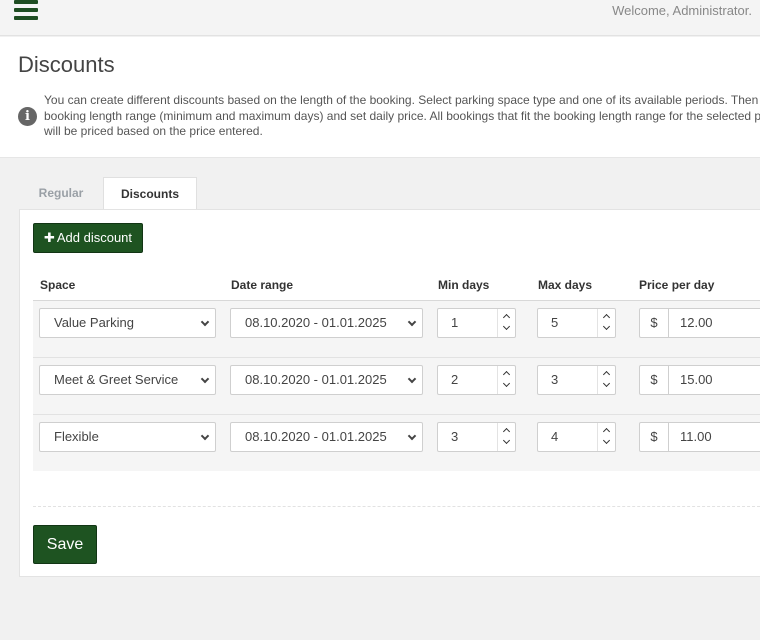 The width and height of the screenshot is (760, 640). I want to click on welcome-text: Welcome, Administrator., so click(682, 10).